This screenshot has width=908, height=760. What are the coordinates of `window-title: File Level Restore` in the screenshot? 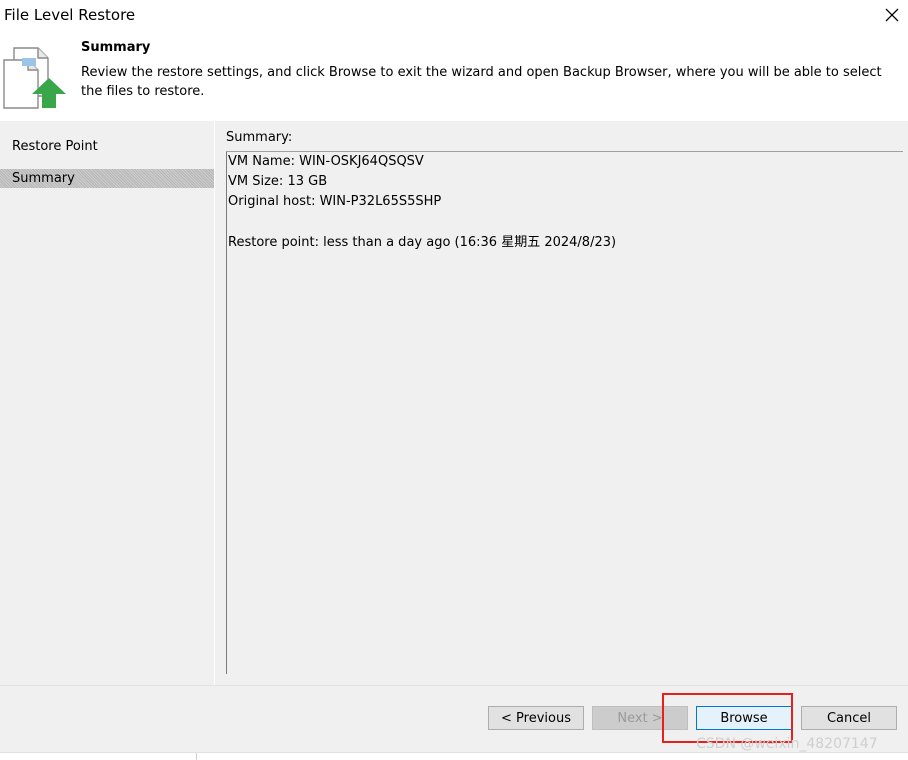 It's located at (70, 15).